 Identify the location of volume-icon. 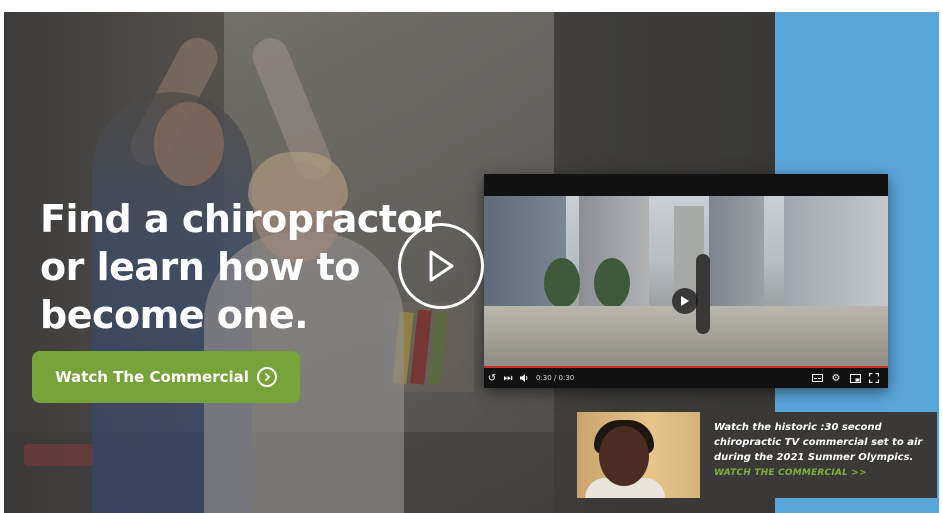
(524, 378).